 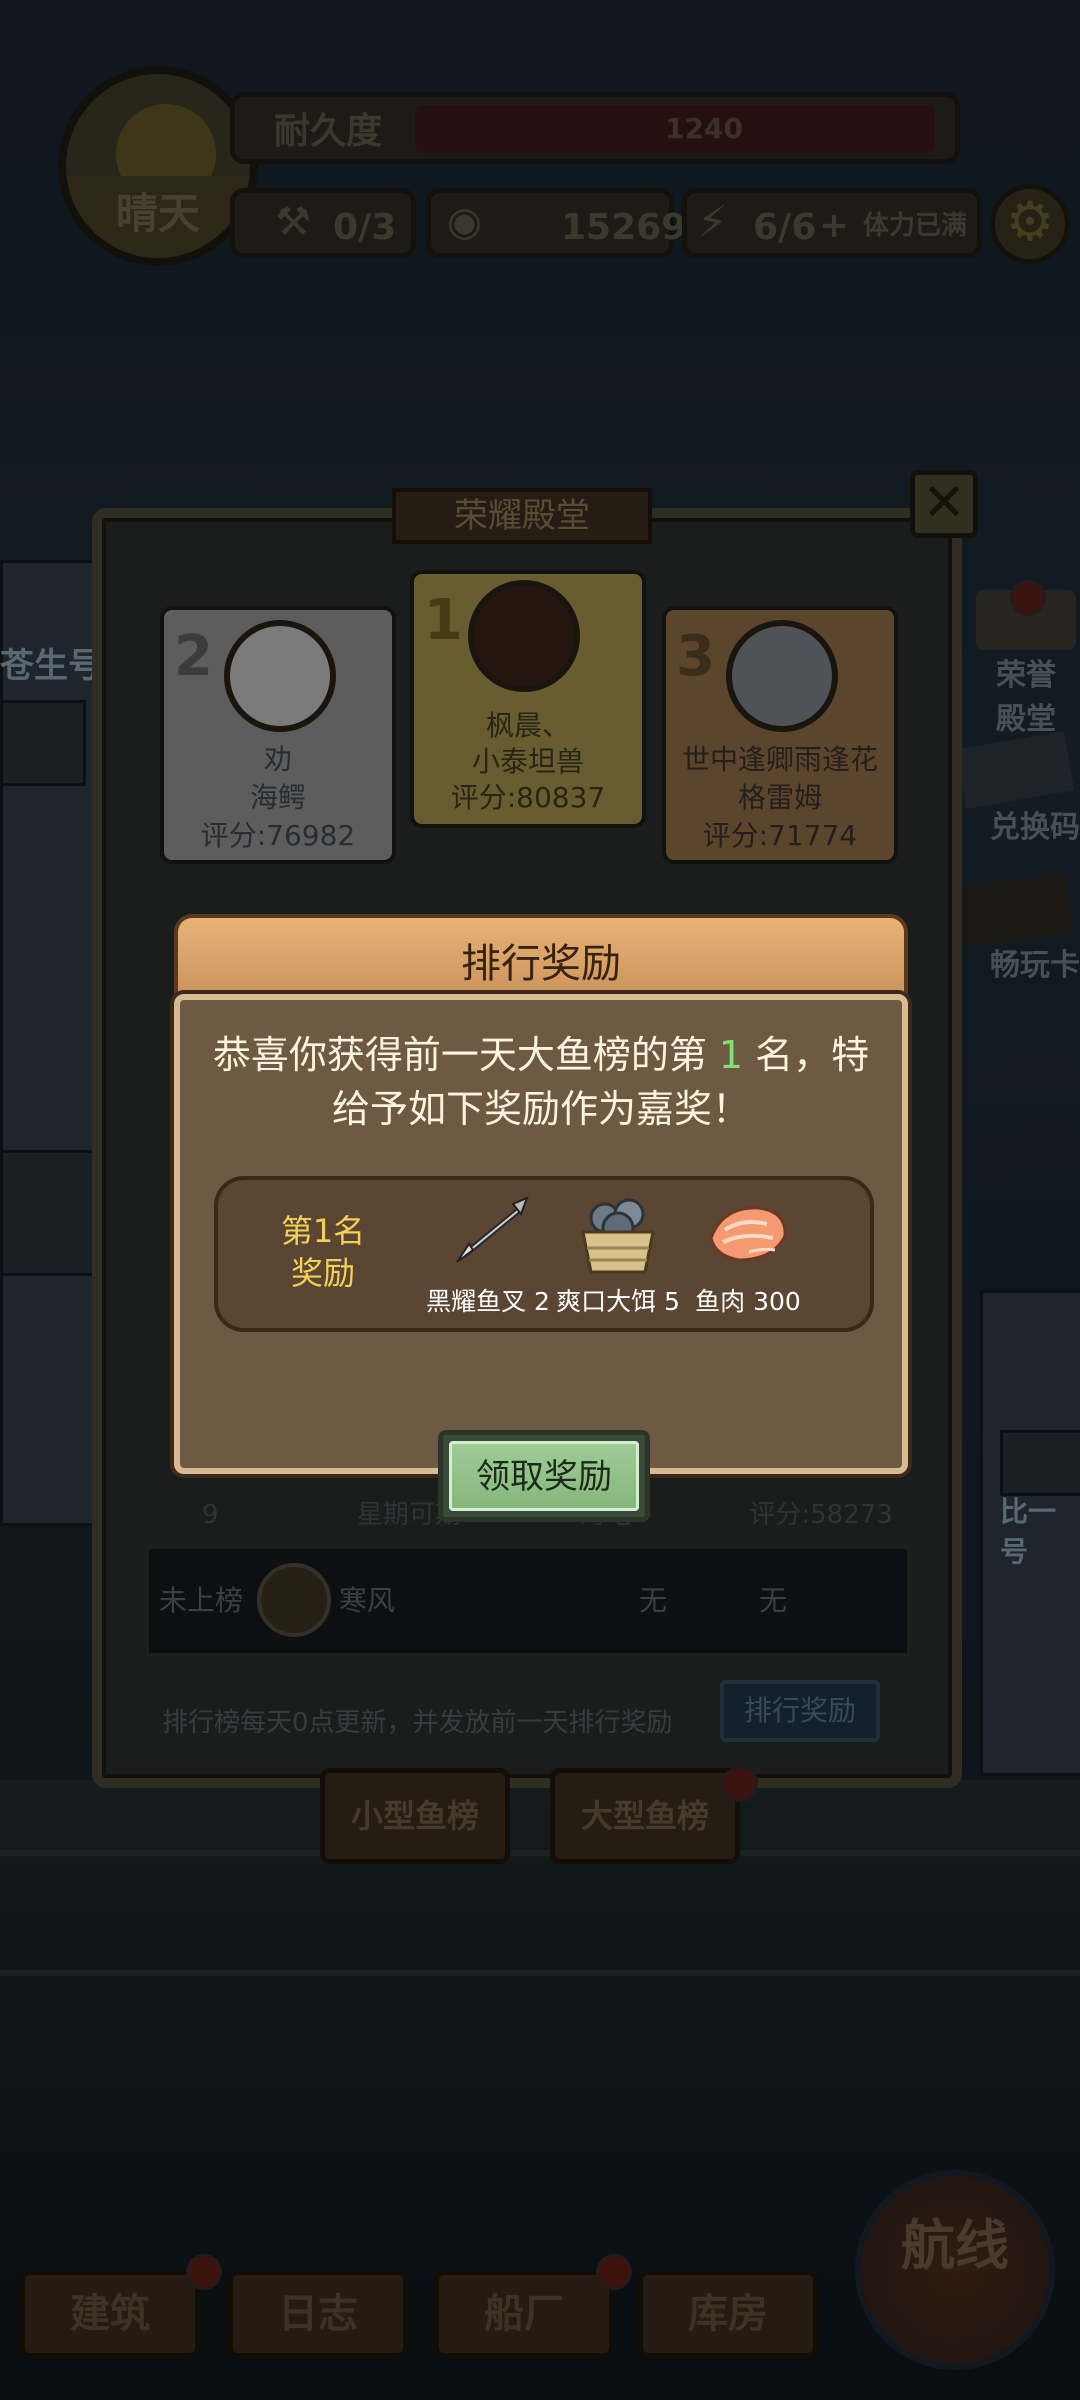 What do you see at coordinates (322, 1273) in the screenshot?
I see `reward-word-label: 奖励` at bounding box center [322, 1273].